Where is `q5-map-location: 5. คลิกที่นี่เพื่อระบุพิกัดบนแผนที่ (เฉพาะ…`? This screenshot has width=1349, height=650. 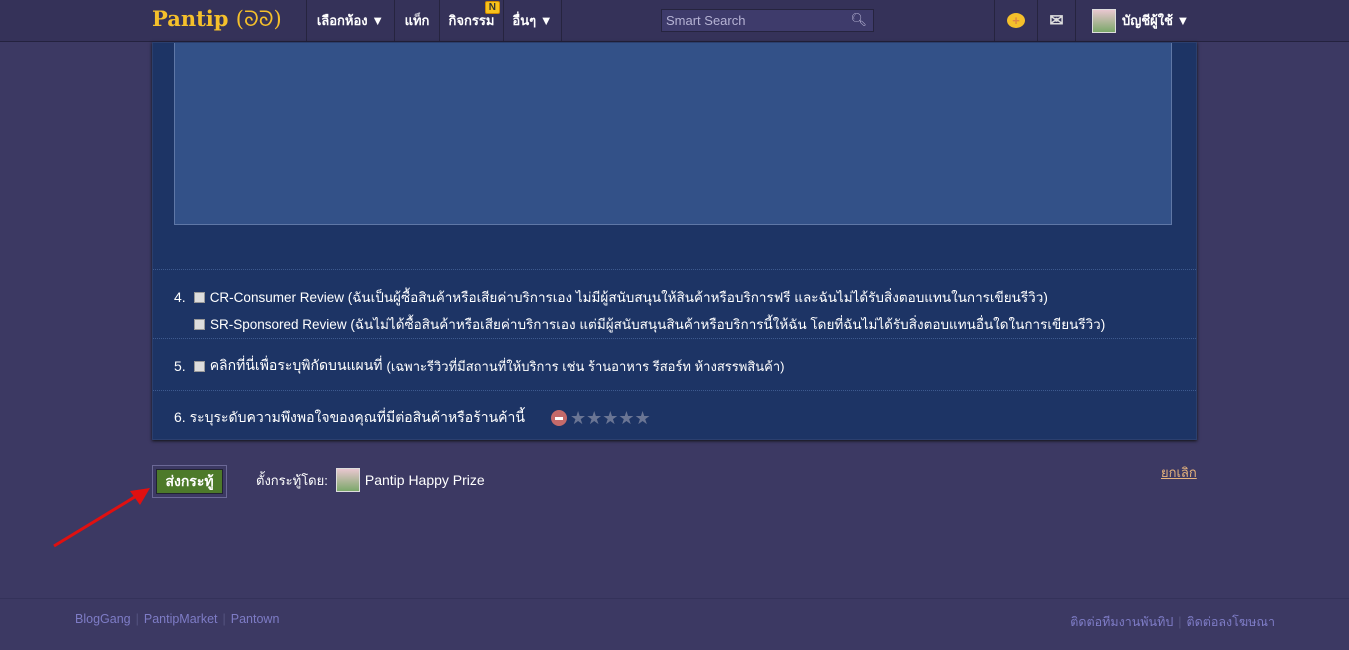
q5-map-location: 5. คลิกที่นี่เพื่อระบุพิกัดบนแผนที่ (เฉพาะ… is located at coordinates (479, 366).